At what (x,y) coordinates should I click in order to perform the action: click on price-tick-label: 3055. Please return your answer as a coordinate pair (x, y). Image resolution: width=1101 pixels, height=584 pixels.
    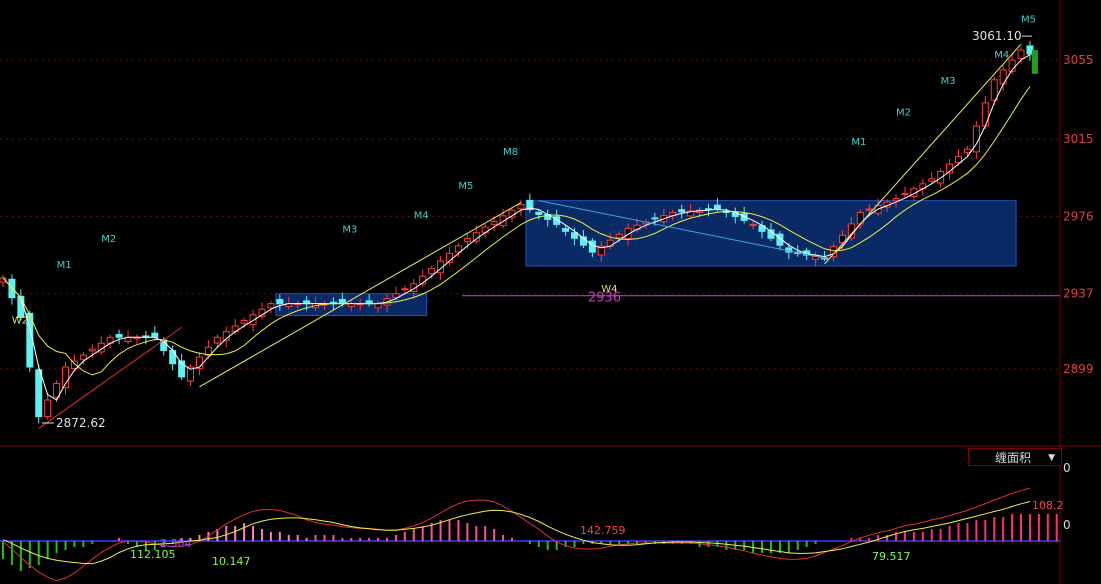
    Looking at the image, I should click on (1078, 60).